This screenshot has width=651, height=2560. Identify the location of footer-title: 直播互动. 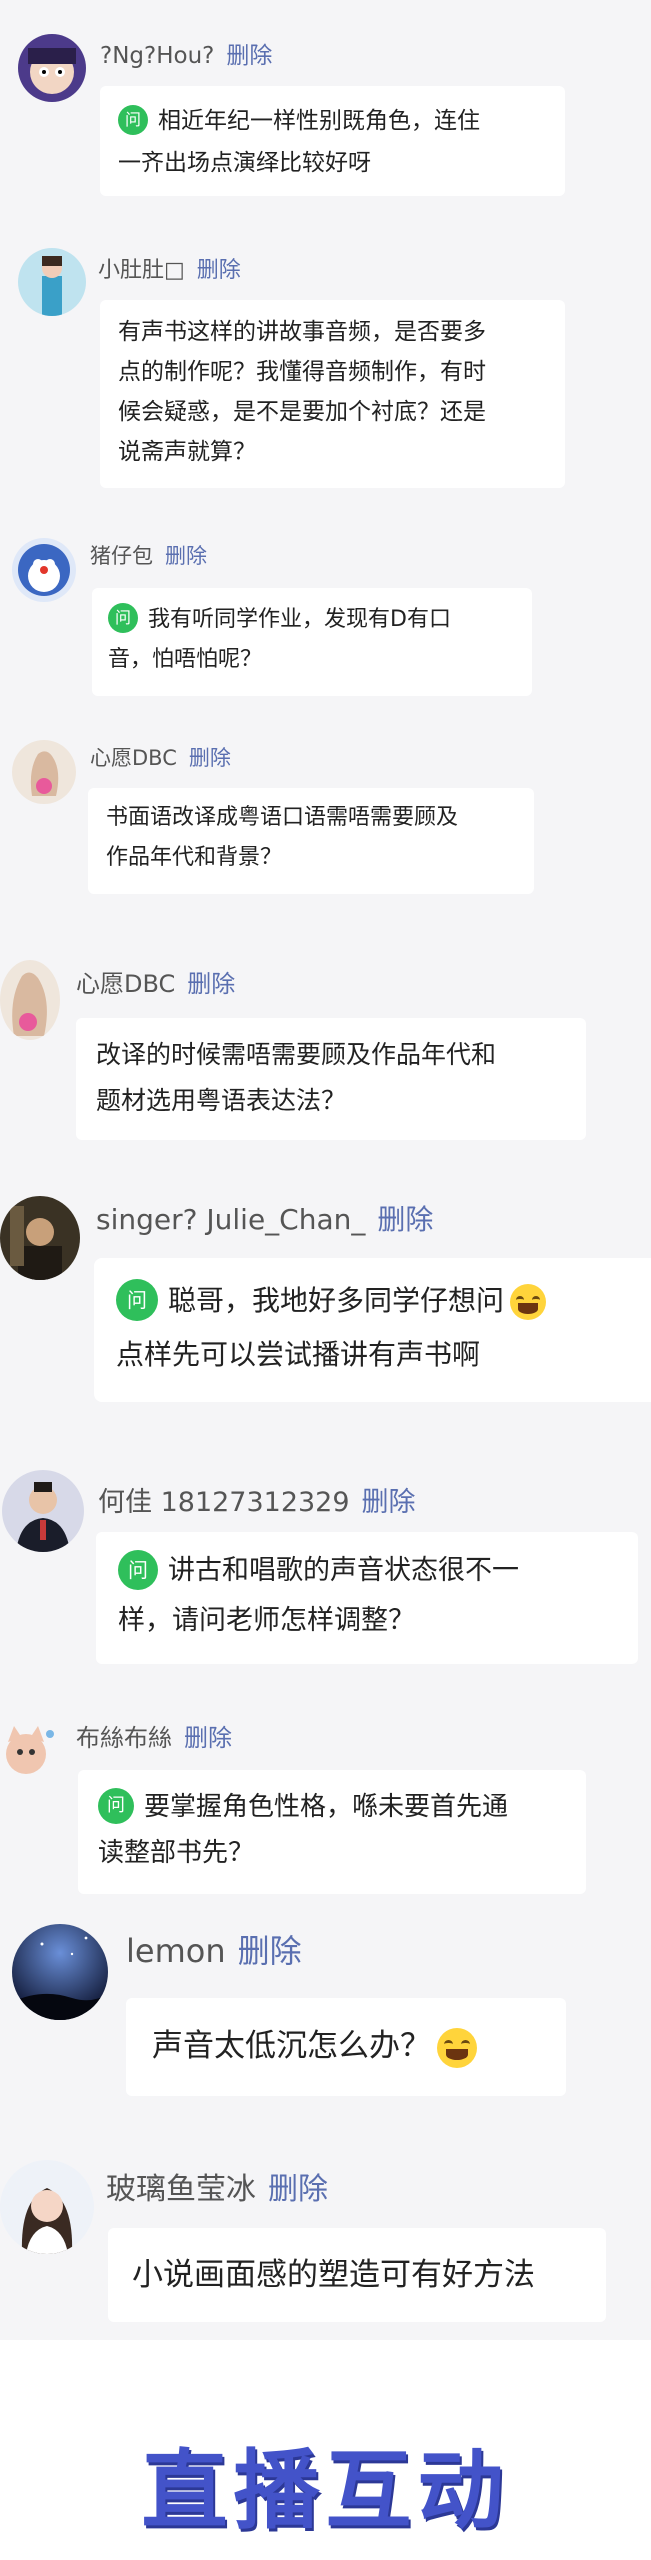
(325, 2491).